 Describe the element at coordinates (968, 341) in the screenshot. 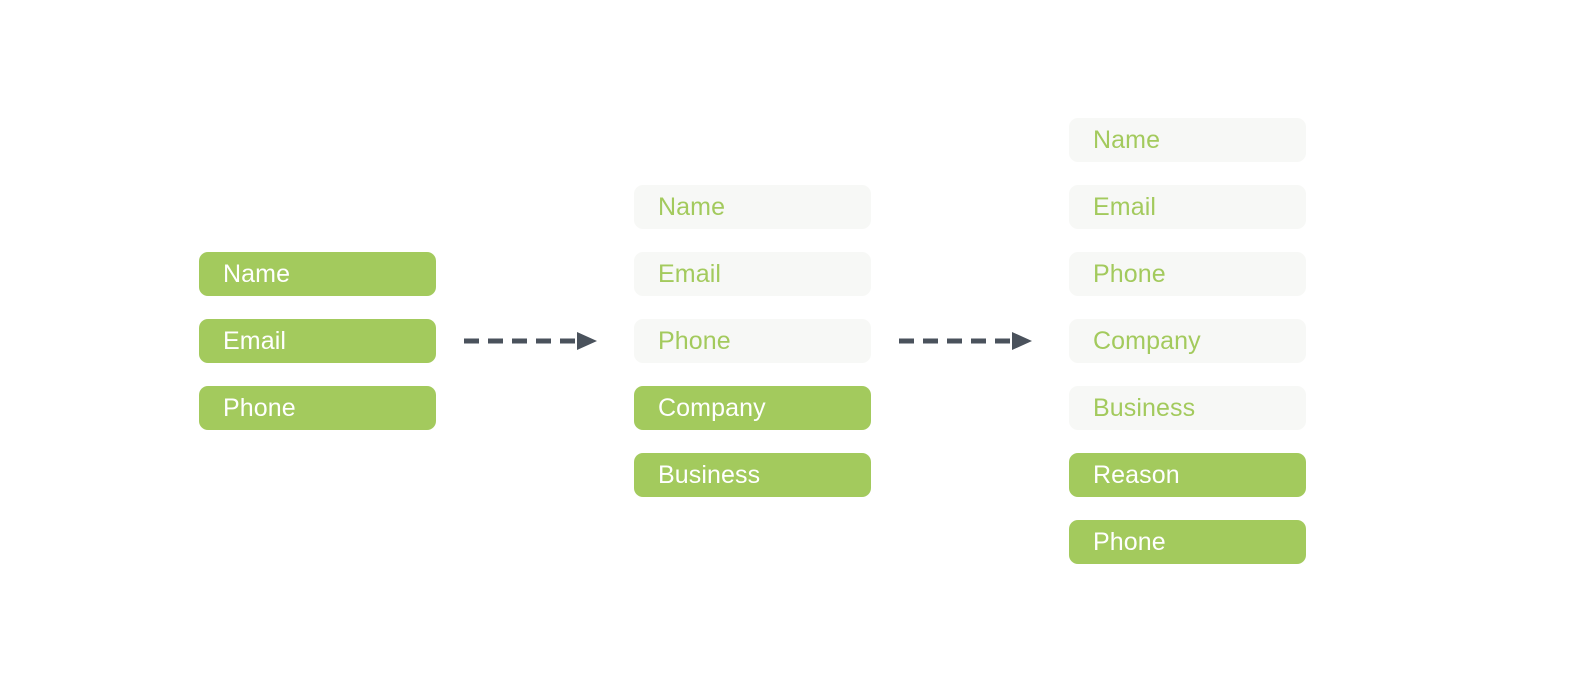

I see `arrow-stage2-to-stage3` at that location.